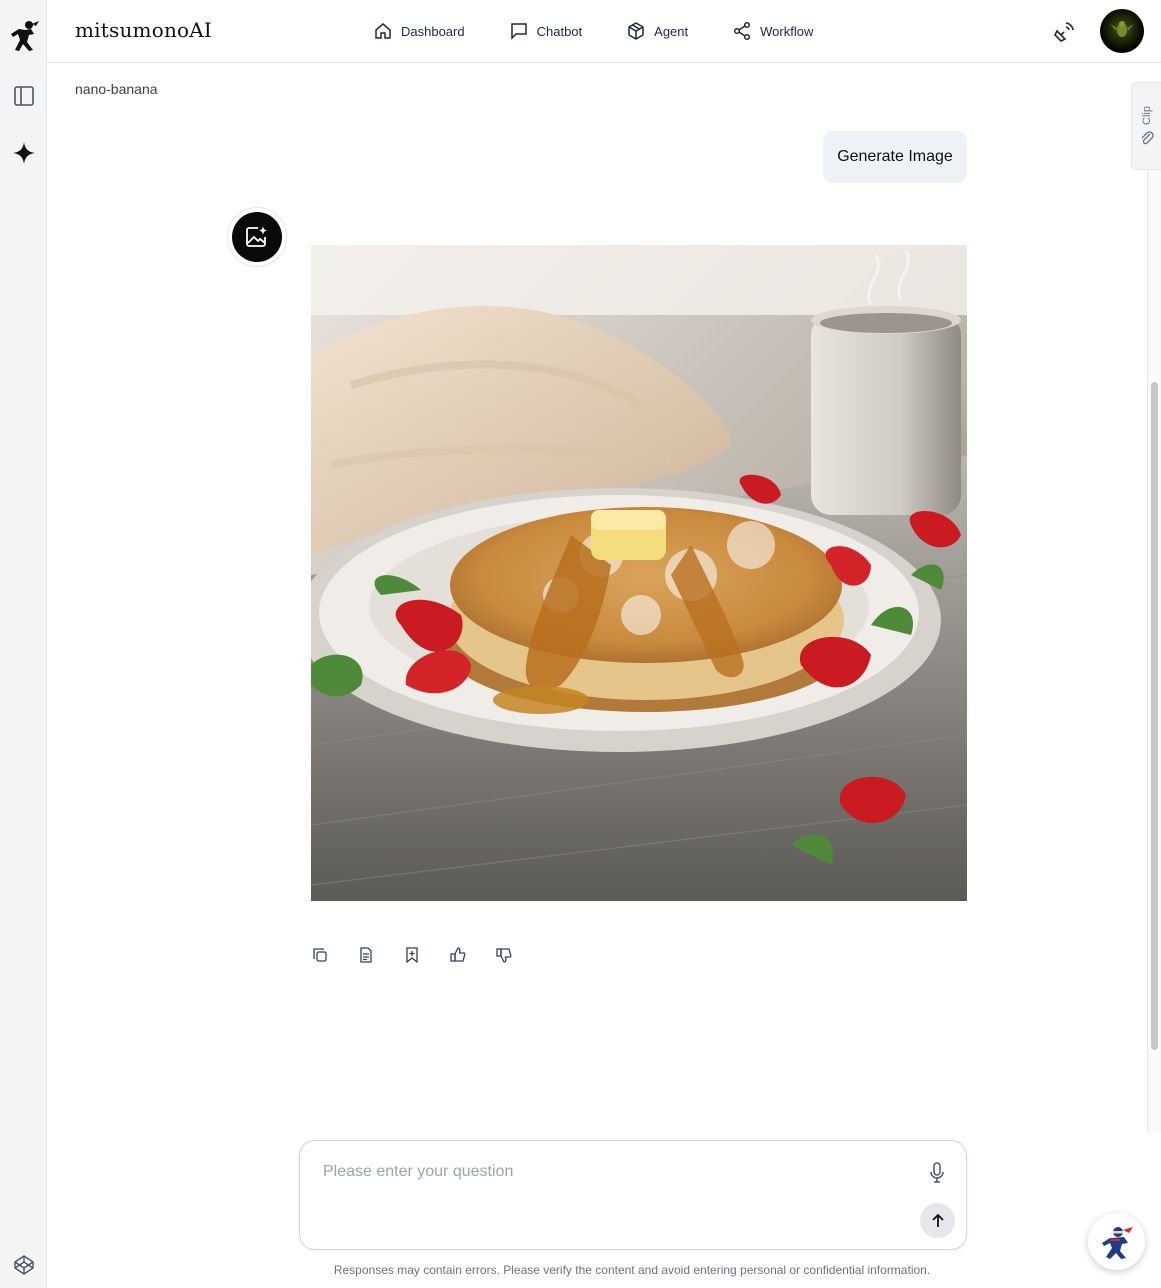 Image resolution: width=1161 pixels, height=1288 pixels. I want to click on clip-tab: Clip, so click(1146, 126).